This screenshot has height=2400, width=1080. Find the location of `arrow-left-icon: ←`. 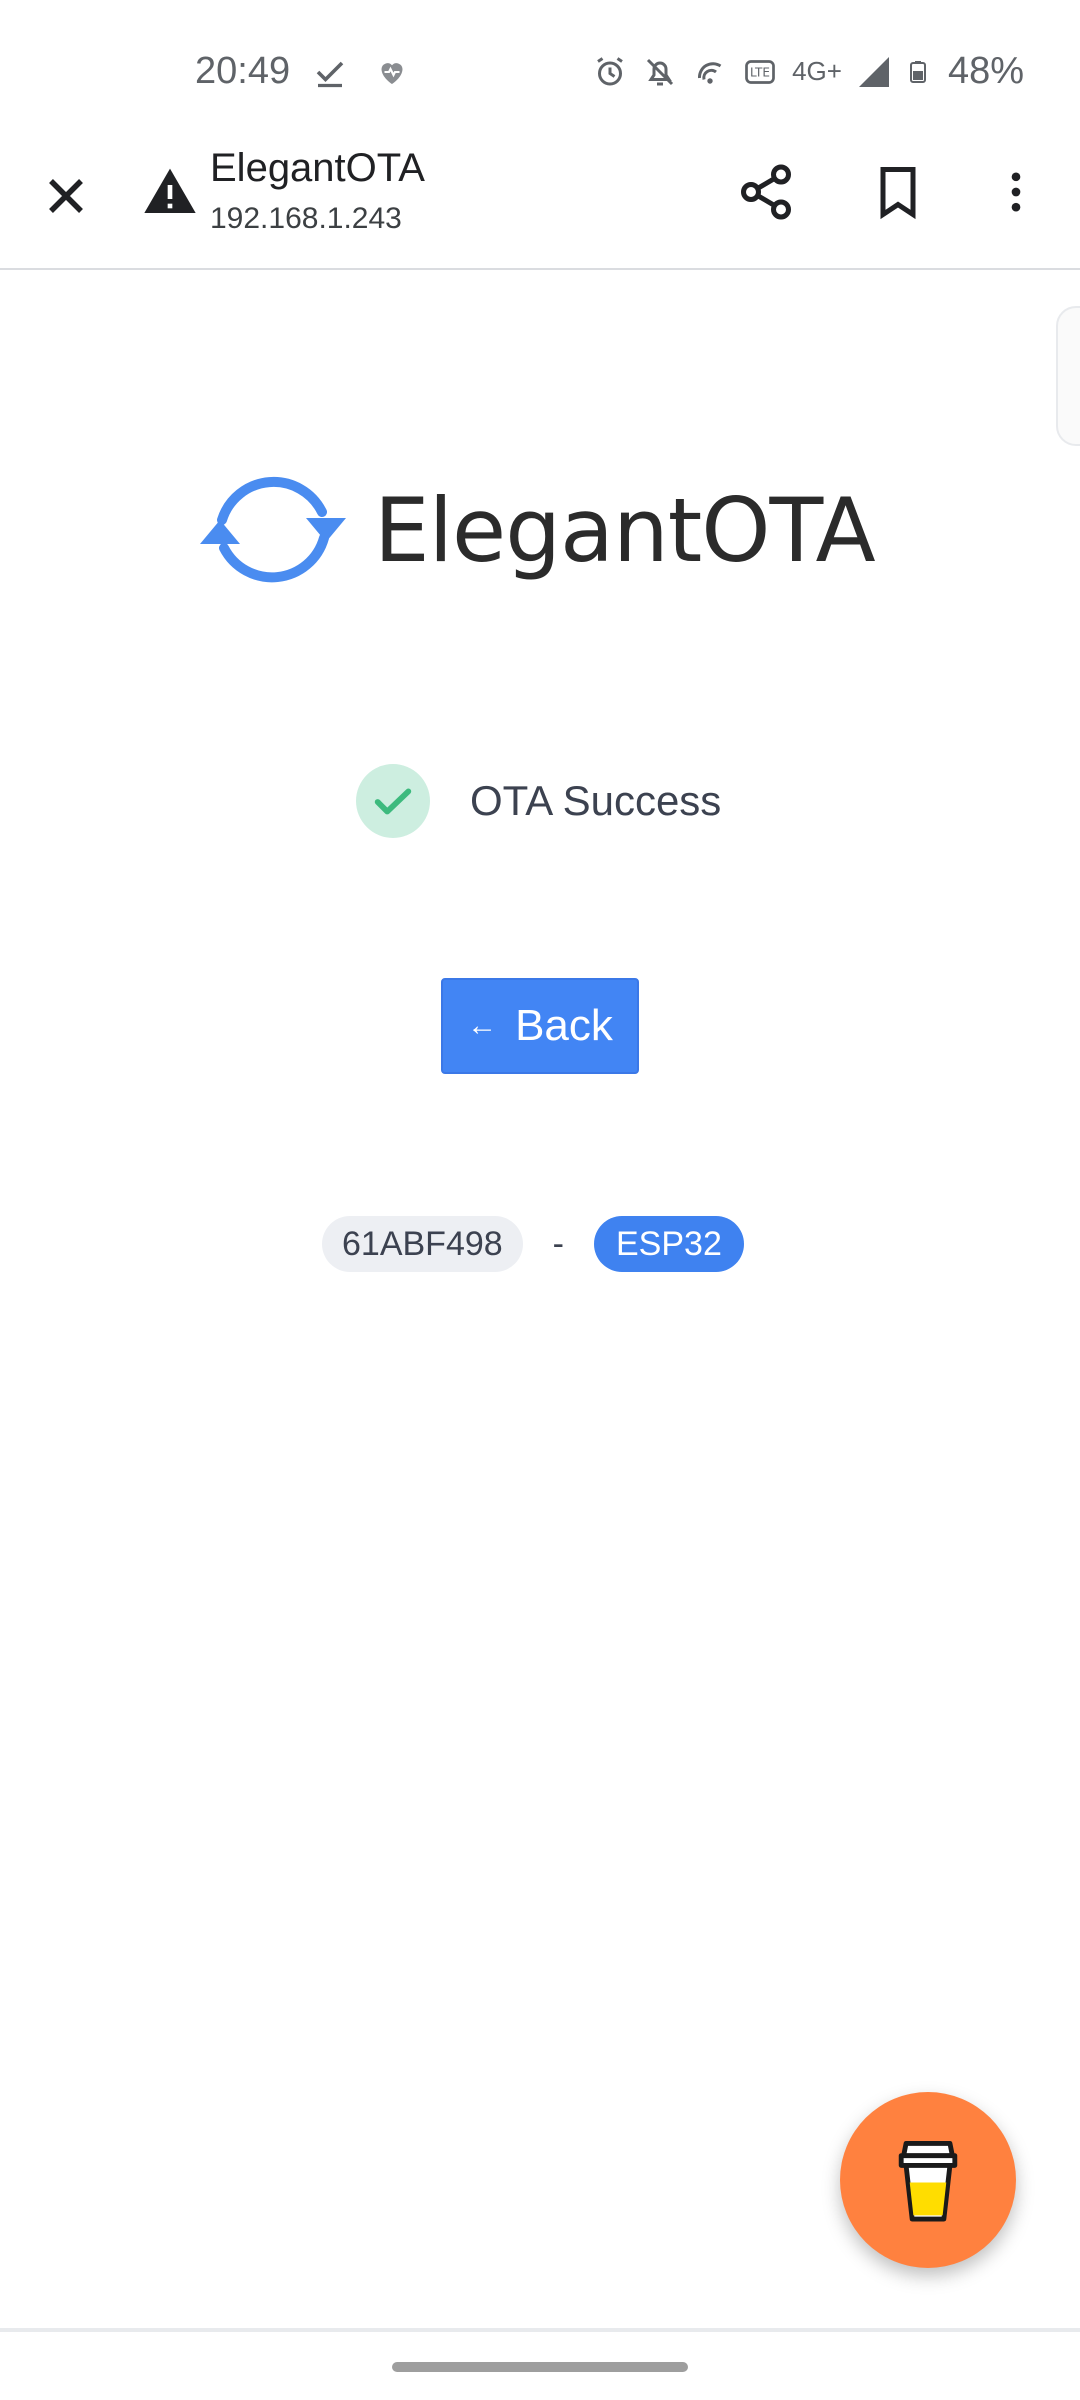

arrow-left-icon: ← is located at coordinates (482, 1025).